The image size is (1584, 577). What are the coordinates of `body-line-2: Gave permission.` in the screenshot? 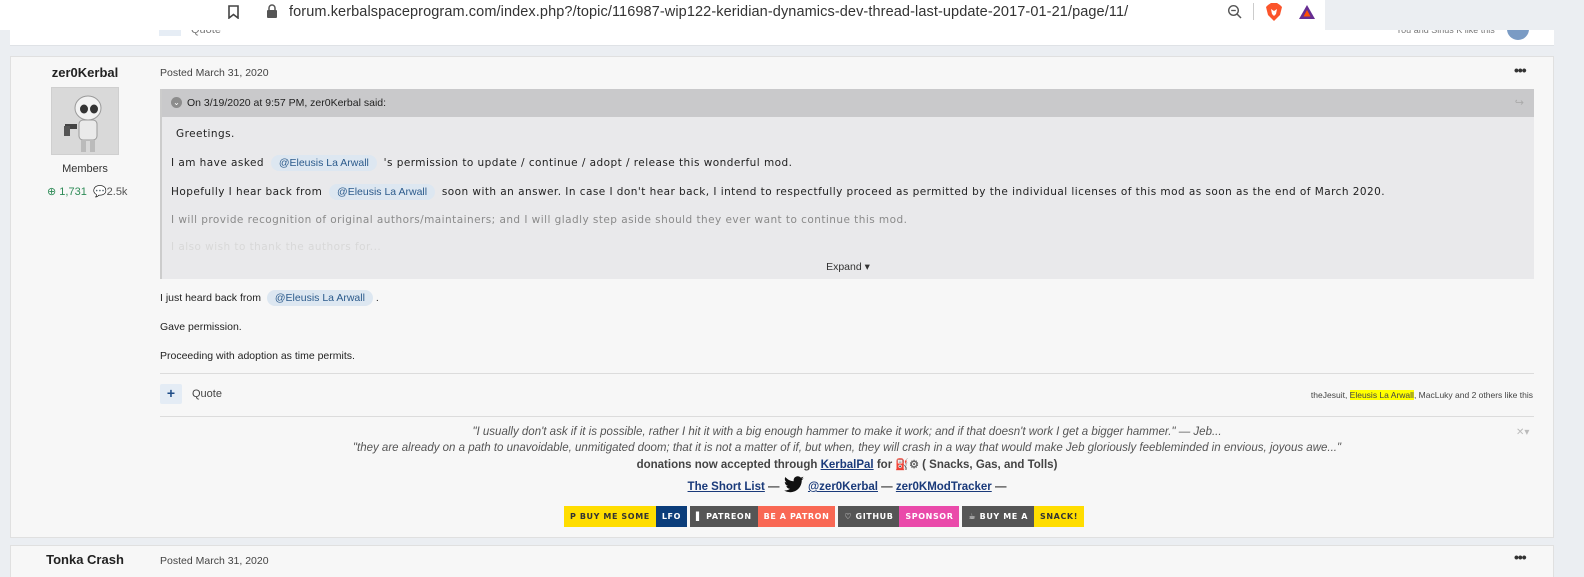 It's located at (201, 327).